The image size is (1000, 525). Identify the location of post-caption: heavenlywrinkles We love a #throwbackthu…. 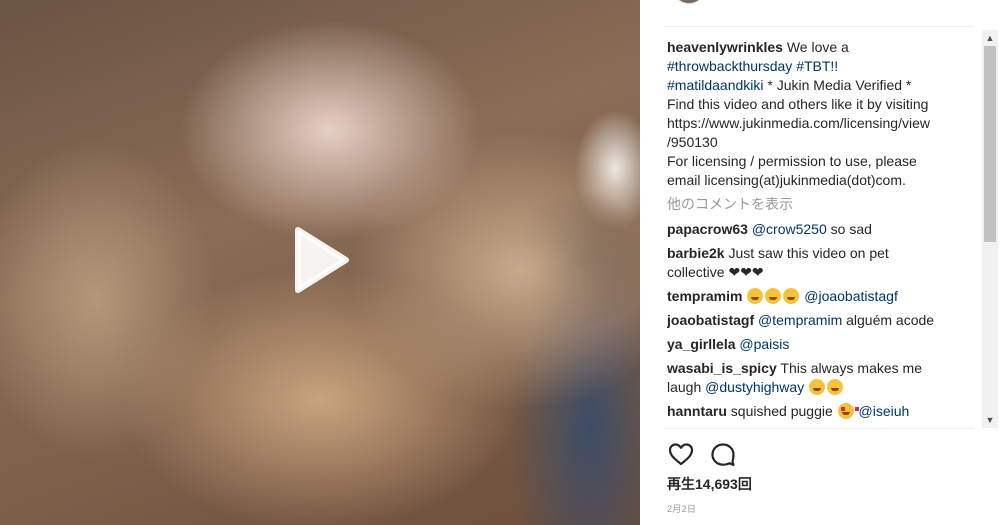
(817, 114).